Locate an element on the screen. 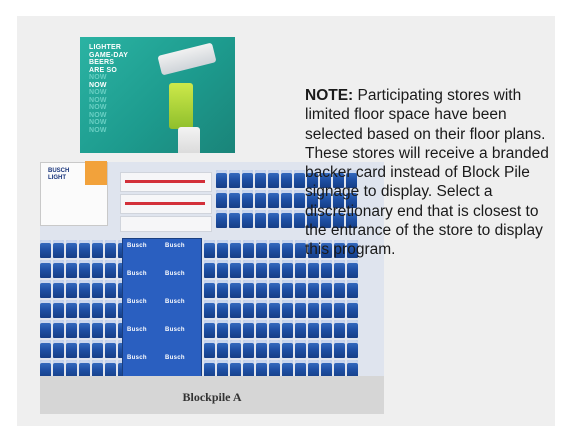  blockpile-base: Blockpile A is located at coordinates (212, 395).